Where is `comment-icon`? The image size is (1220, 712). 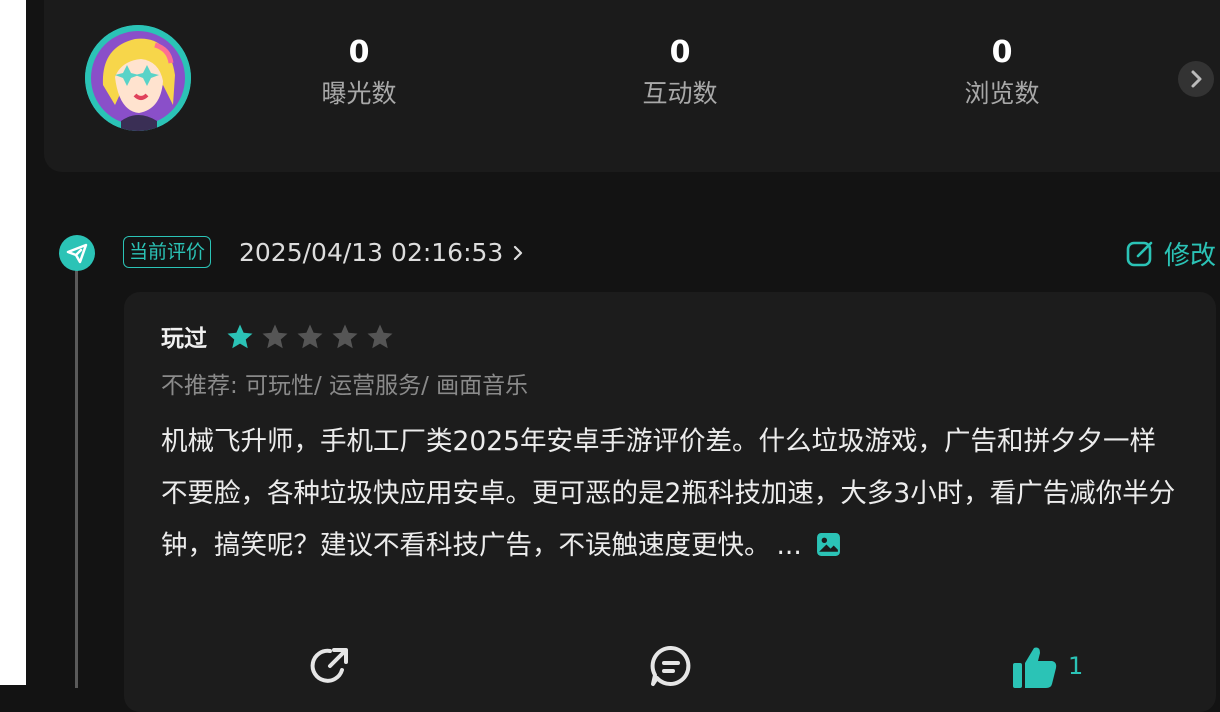 comment-icon is located at coordinates (670, 665).